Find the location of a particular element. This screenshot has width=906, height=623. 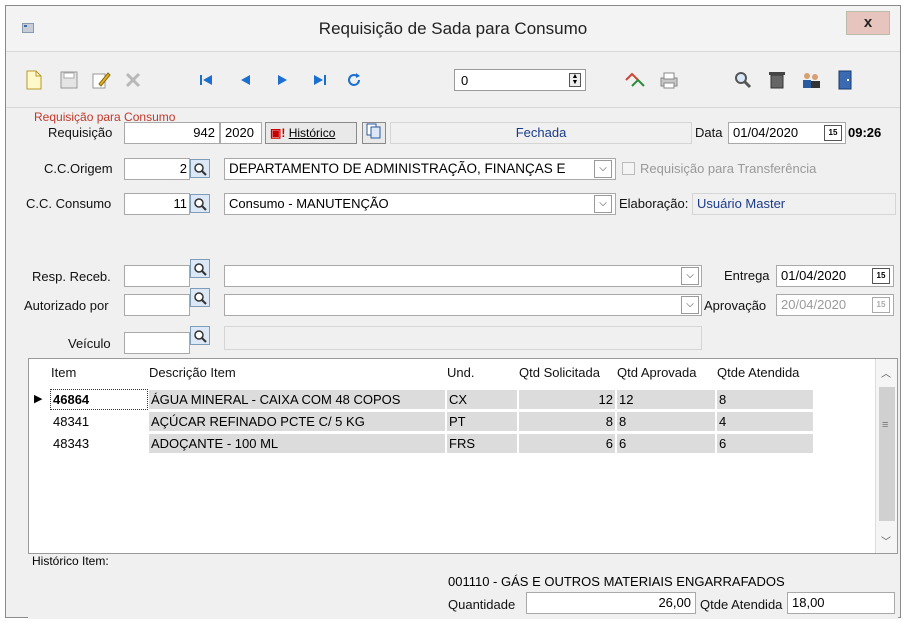

scroll-thumb is located at coordinates (887, 454).